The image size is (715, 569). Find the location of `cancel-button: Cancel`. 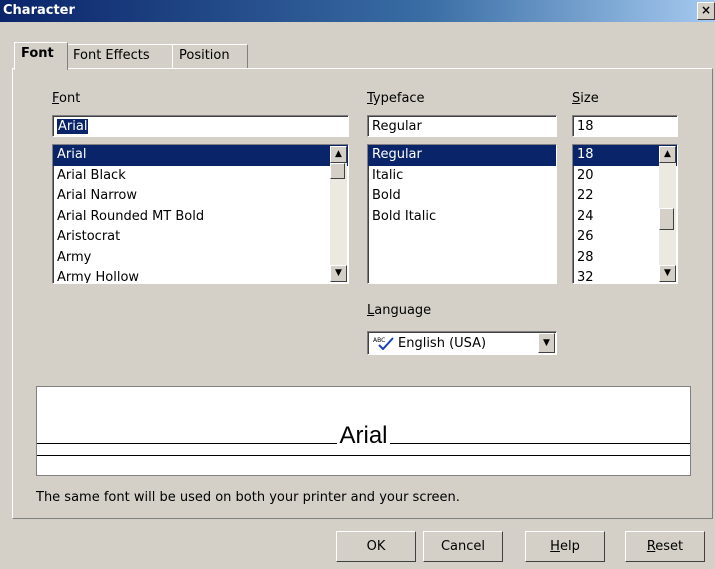

cancel-button: Cancel is located at coordinates (463, 546).